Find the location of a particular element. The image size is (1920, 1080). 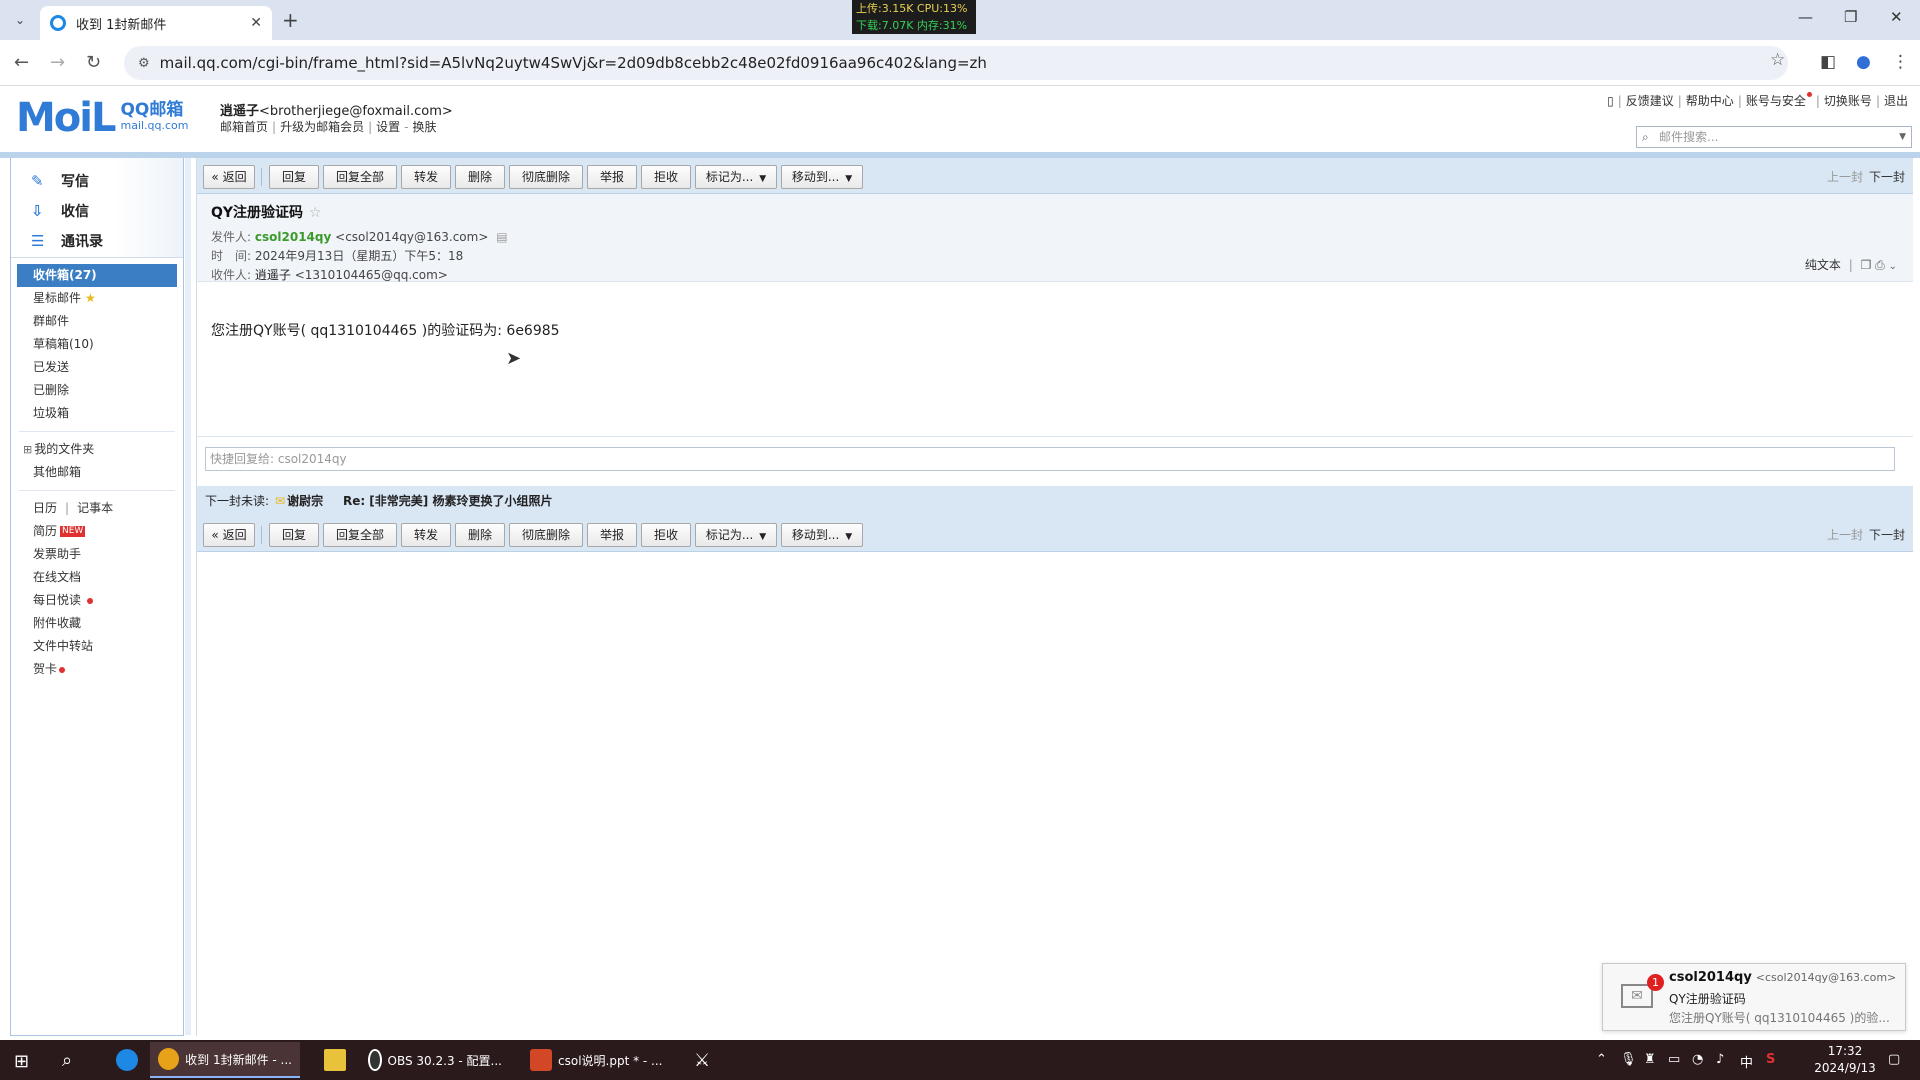

link-help: 帮助中心 is located at coordinates (1710, 101).